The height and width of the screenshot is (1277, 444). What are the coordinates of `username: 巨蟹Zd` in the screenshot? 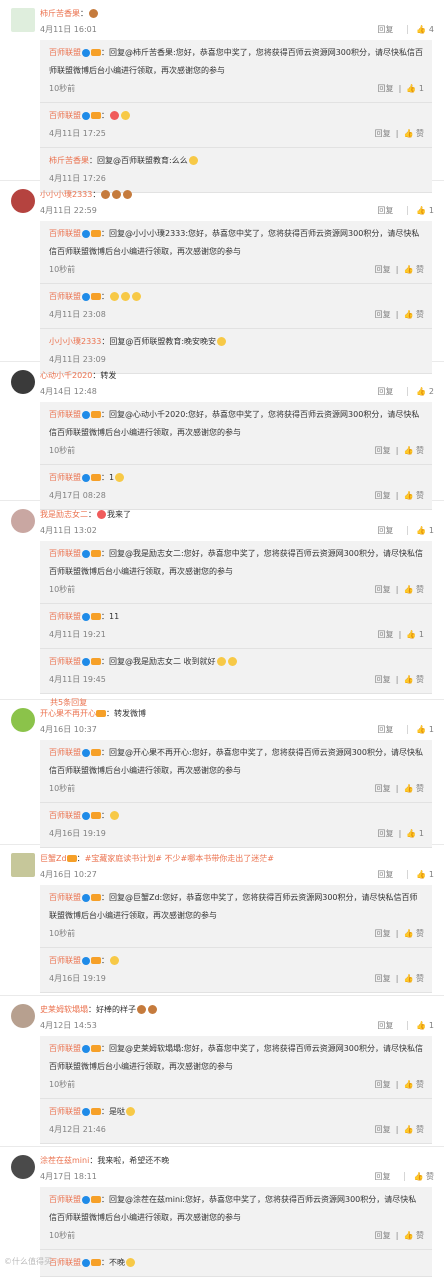 It's located at (53, 858).